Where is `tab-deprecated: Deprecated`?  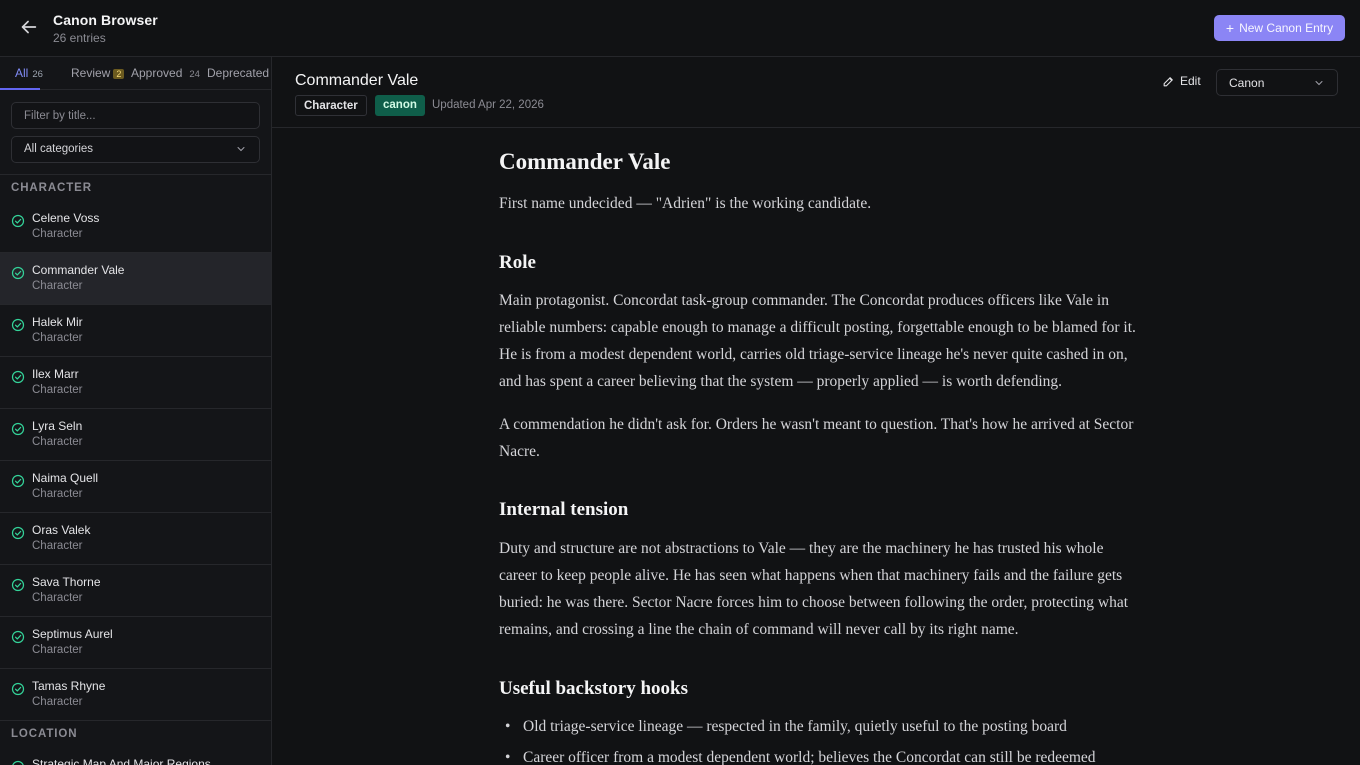
tab-deprecated: Deprecated is located at coordinates (238, 73).